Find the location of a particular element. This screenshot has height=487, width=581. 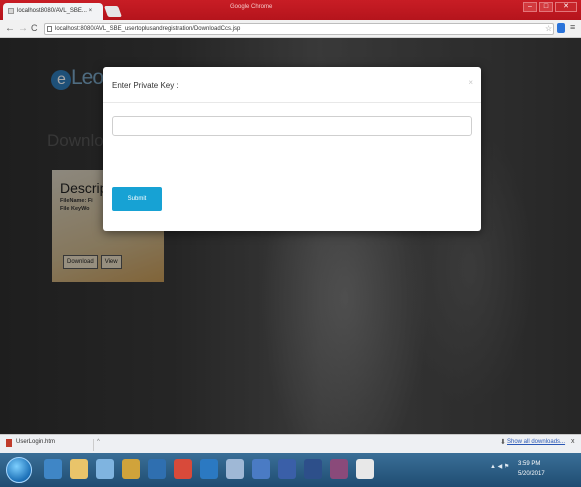

new-tab-button is located at coordinates (113, 11).